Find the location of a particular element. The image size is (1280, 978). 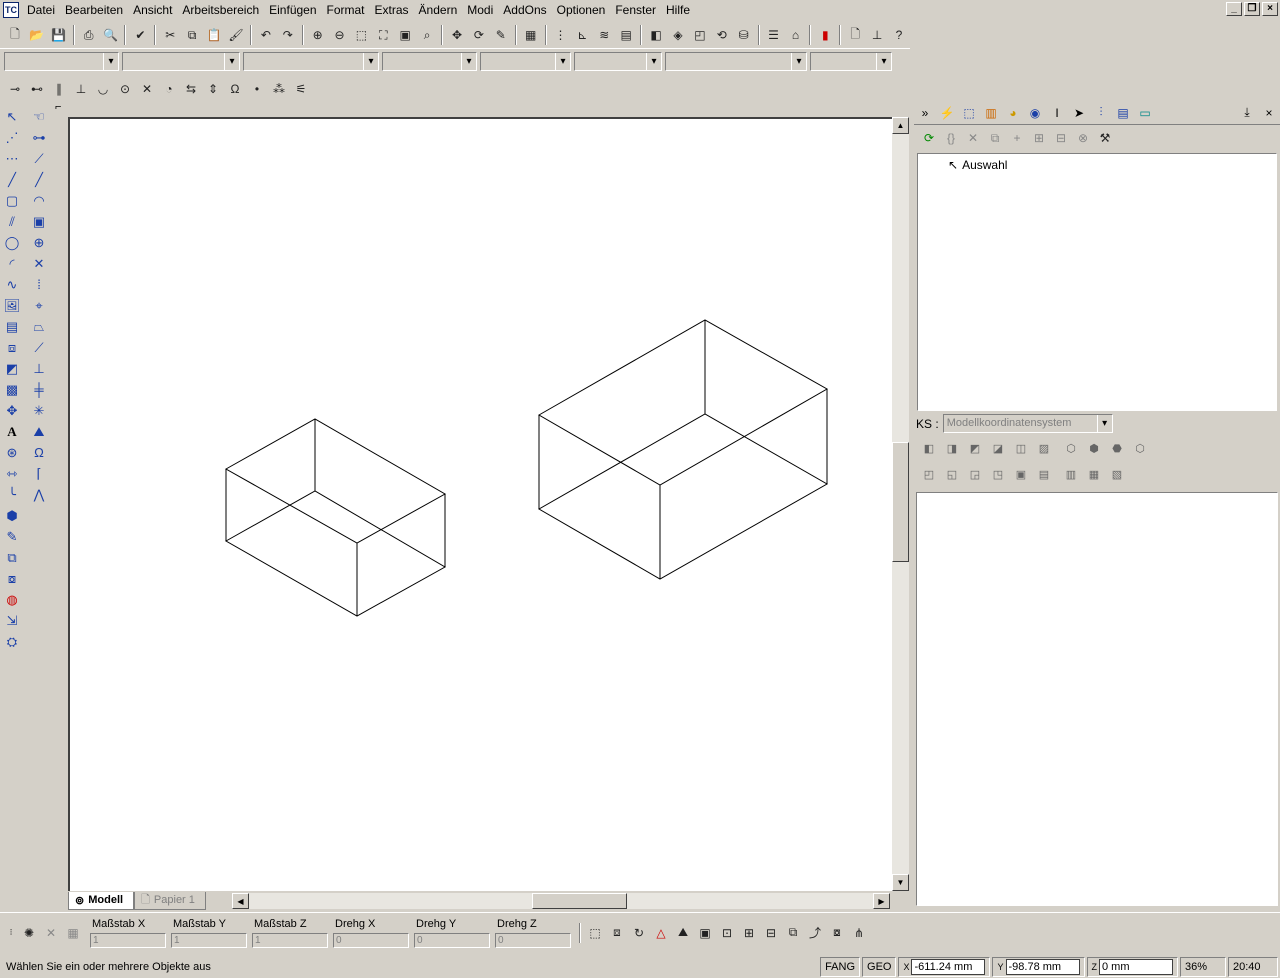

table-icon: ▦ is located at coordinates (73, 933).